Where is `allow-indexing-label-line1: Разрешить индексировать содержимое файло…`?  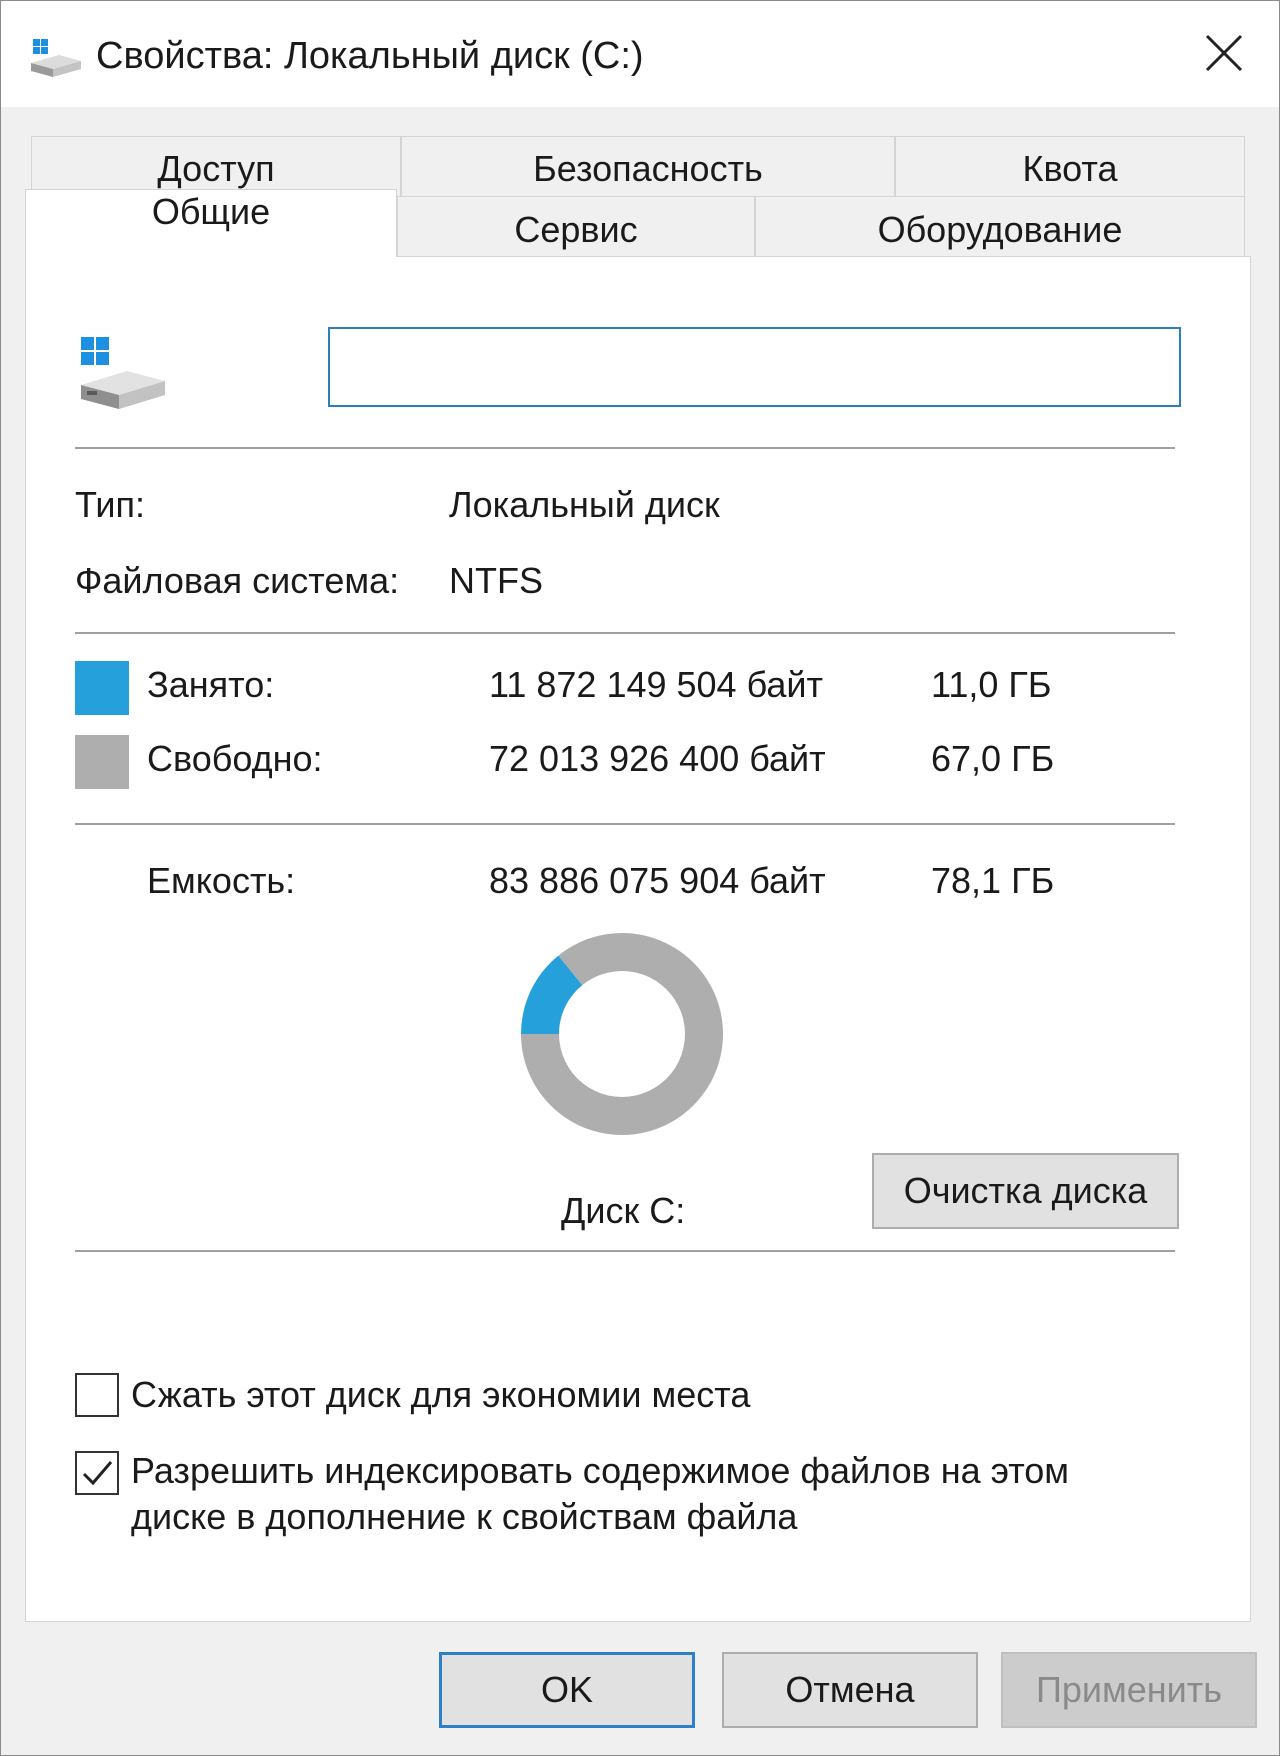
allow-indexing-label-line1: Разрешить индексировать содержимое файло… is located at coordinates (600, 1470).